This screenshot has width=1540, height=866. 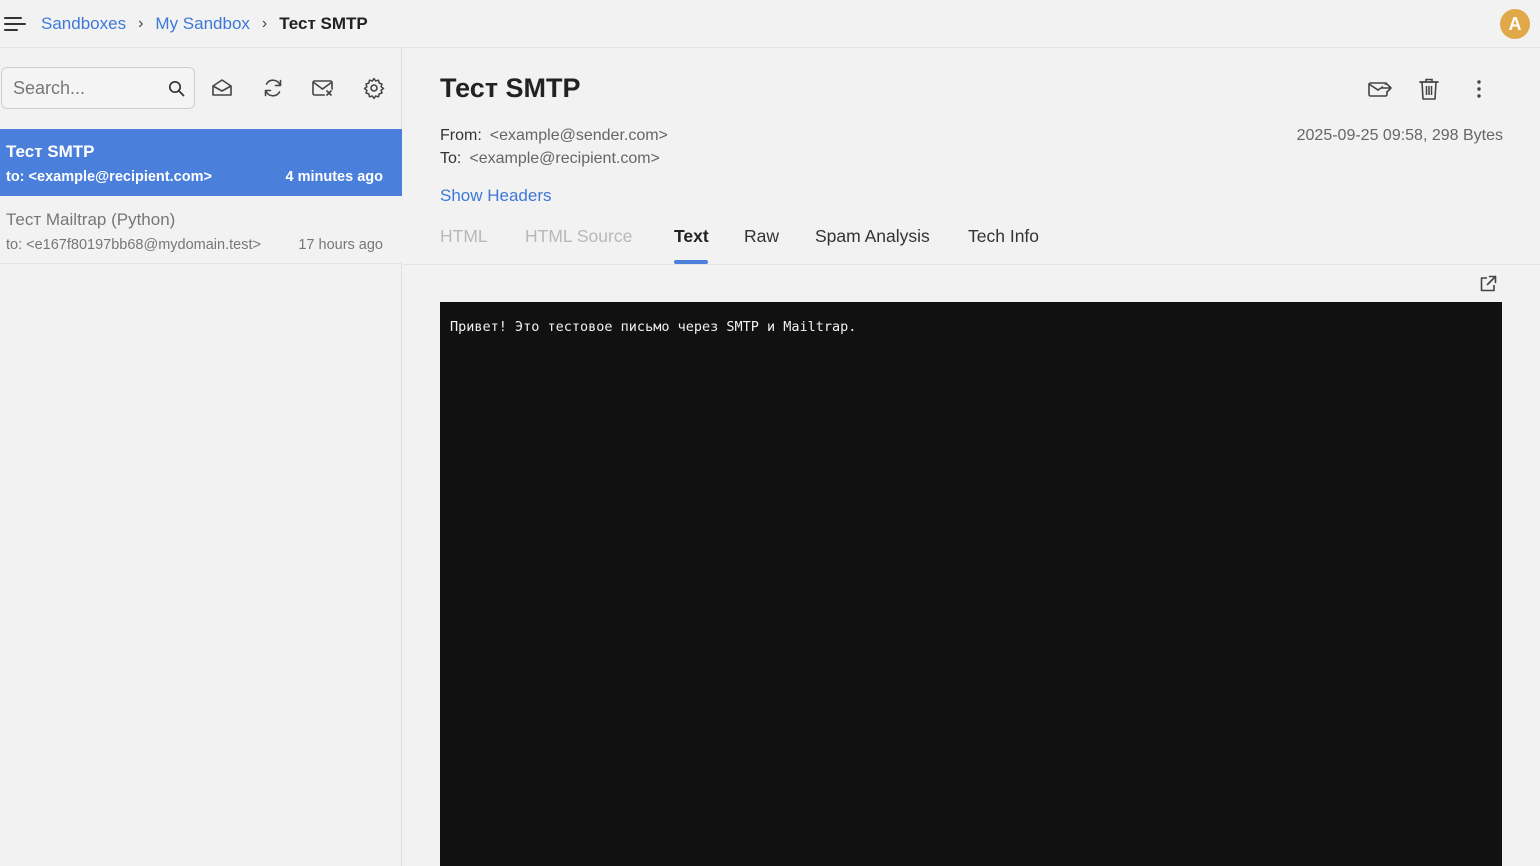 What do you see at coordinates (872, 236) in the screenshot?
I see `tab-spam-analysis: Spam Analysis` at bounding box center [872, 236].